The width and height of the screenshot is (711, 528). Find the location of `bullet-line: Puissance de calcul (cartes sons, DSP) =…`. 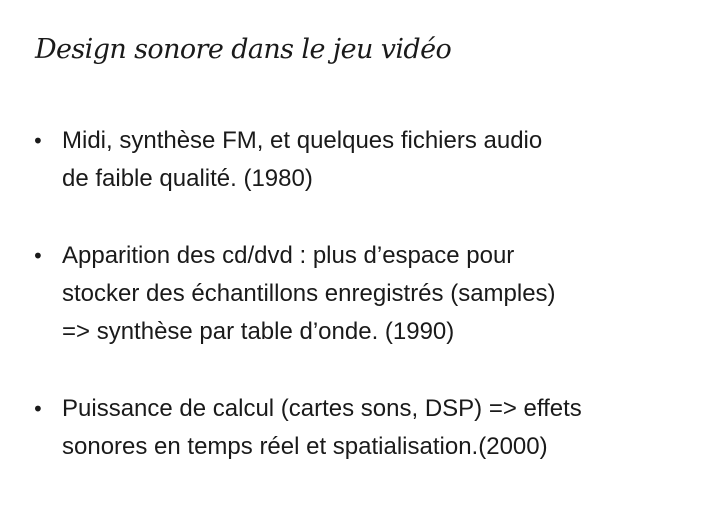

bullet-line: Puissance de calcul (cartes sons, DSP) =… is located at coordinates (322, 408).